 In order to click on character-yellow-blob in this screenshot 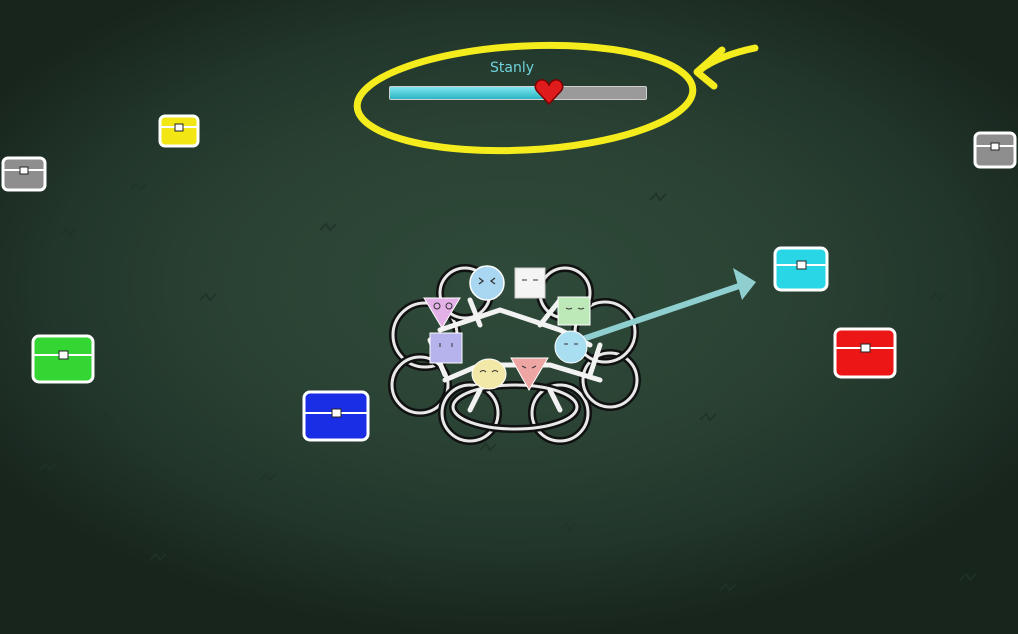, I will do `click(489, 374)`.